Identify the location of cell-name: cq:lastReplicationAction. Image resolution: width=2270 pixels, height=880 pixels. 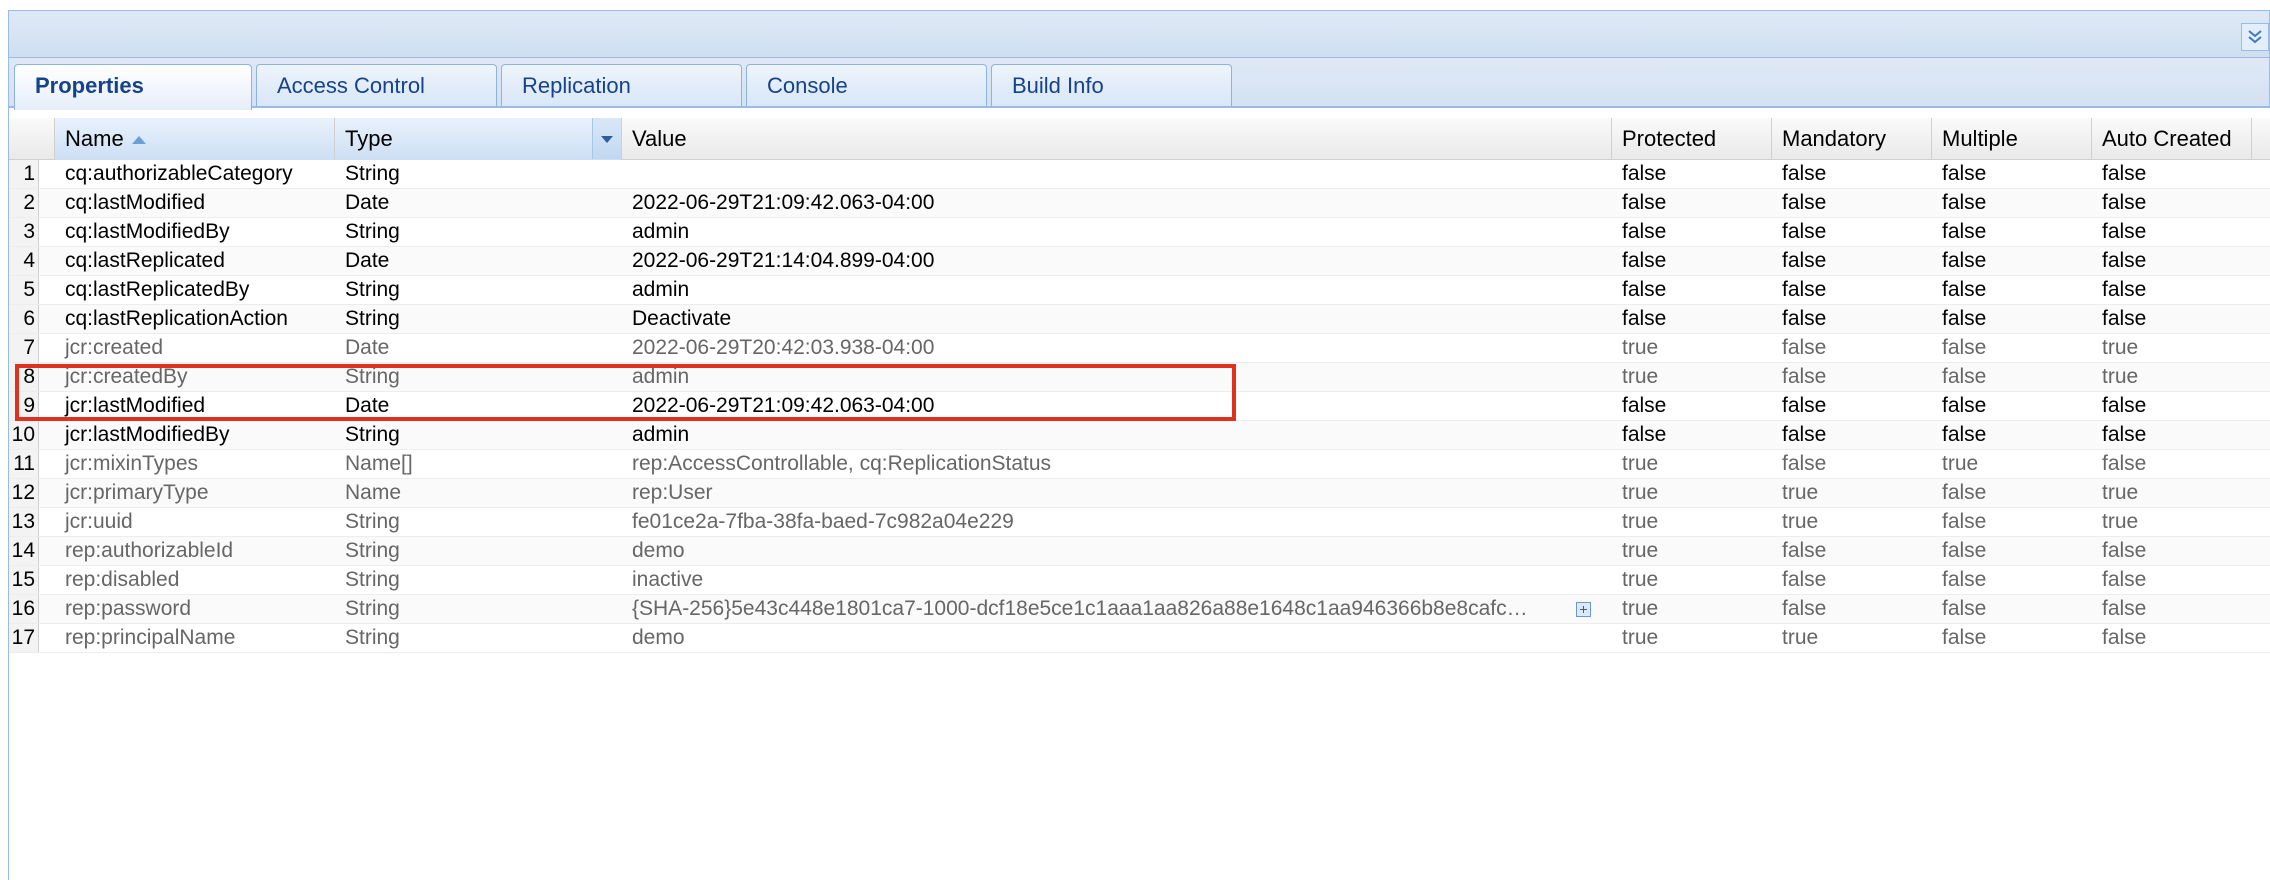
(195, 319).